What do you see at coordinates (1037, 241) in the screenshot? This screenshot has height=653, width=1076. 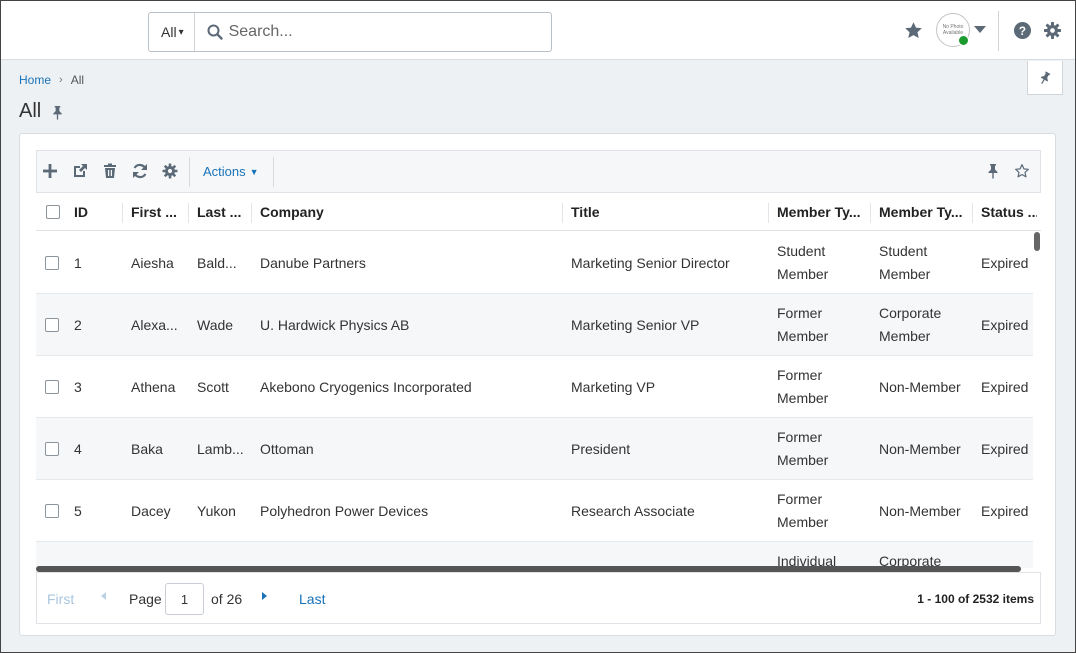 I see `vertical-scrollbar-thumb` at bounding box center [1037, 241].